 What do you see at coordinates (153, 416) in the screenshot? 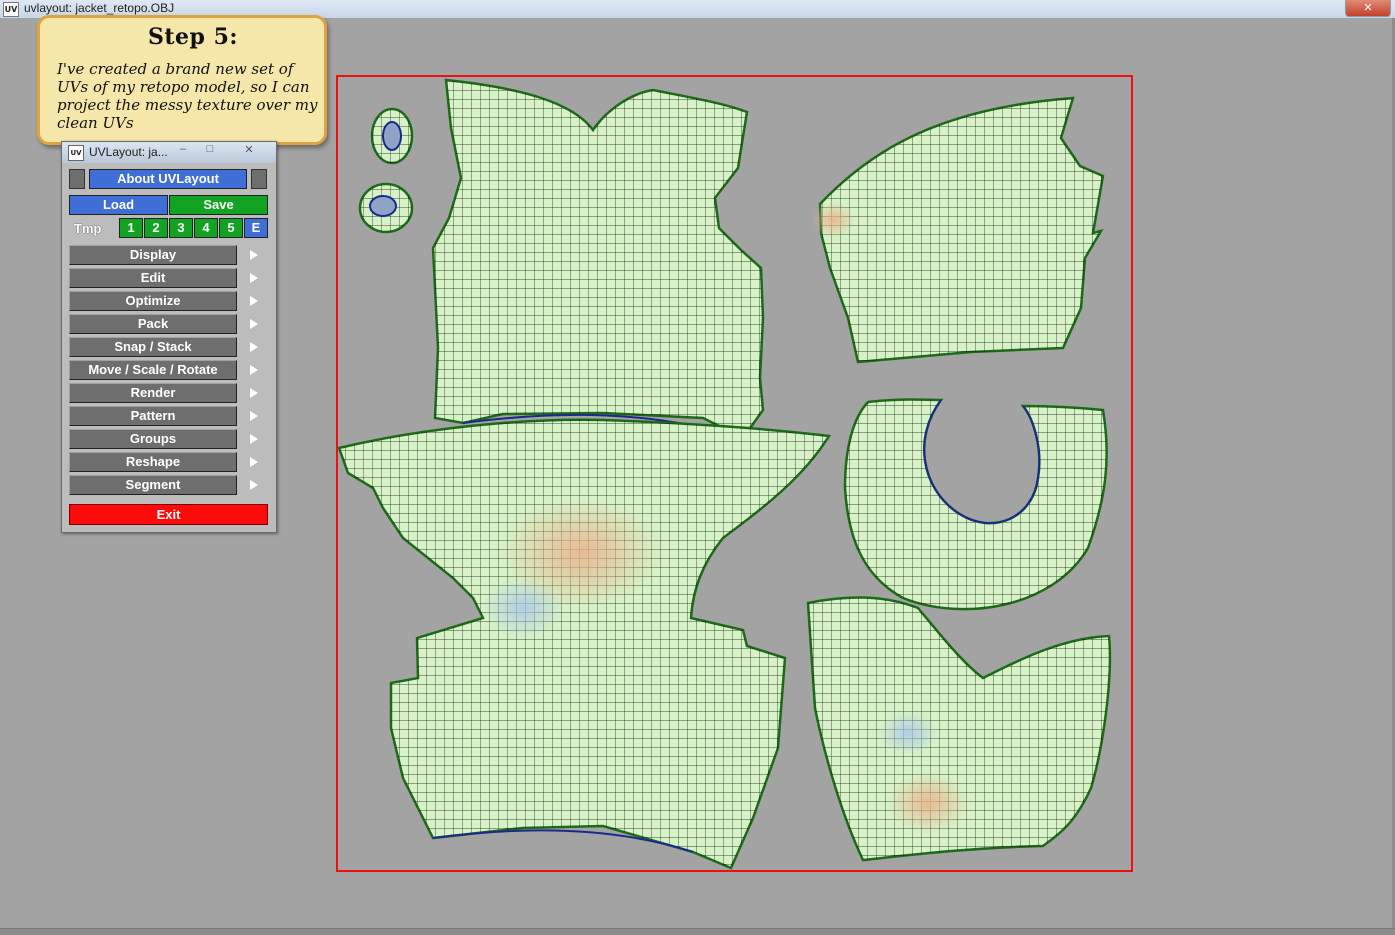
I see `menu-pattern: Pattern` at bounding box center [153, 416].